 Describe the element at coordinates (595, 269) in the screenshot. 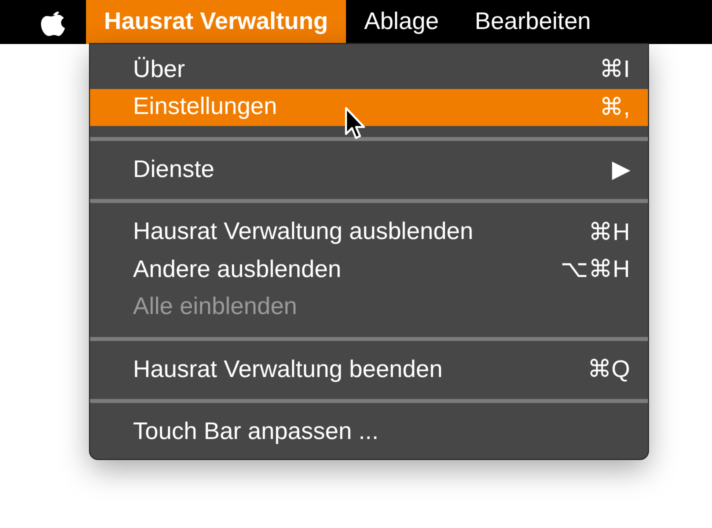

I see `shortcut-label: ⌥⌘H` at that location.